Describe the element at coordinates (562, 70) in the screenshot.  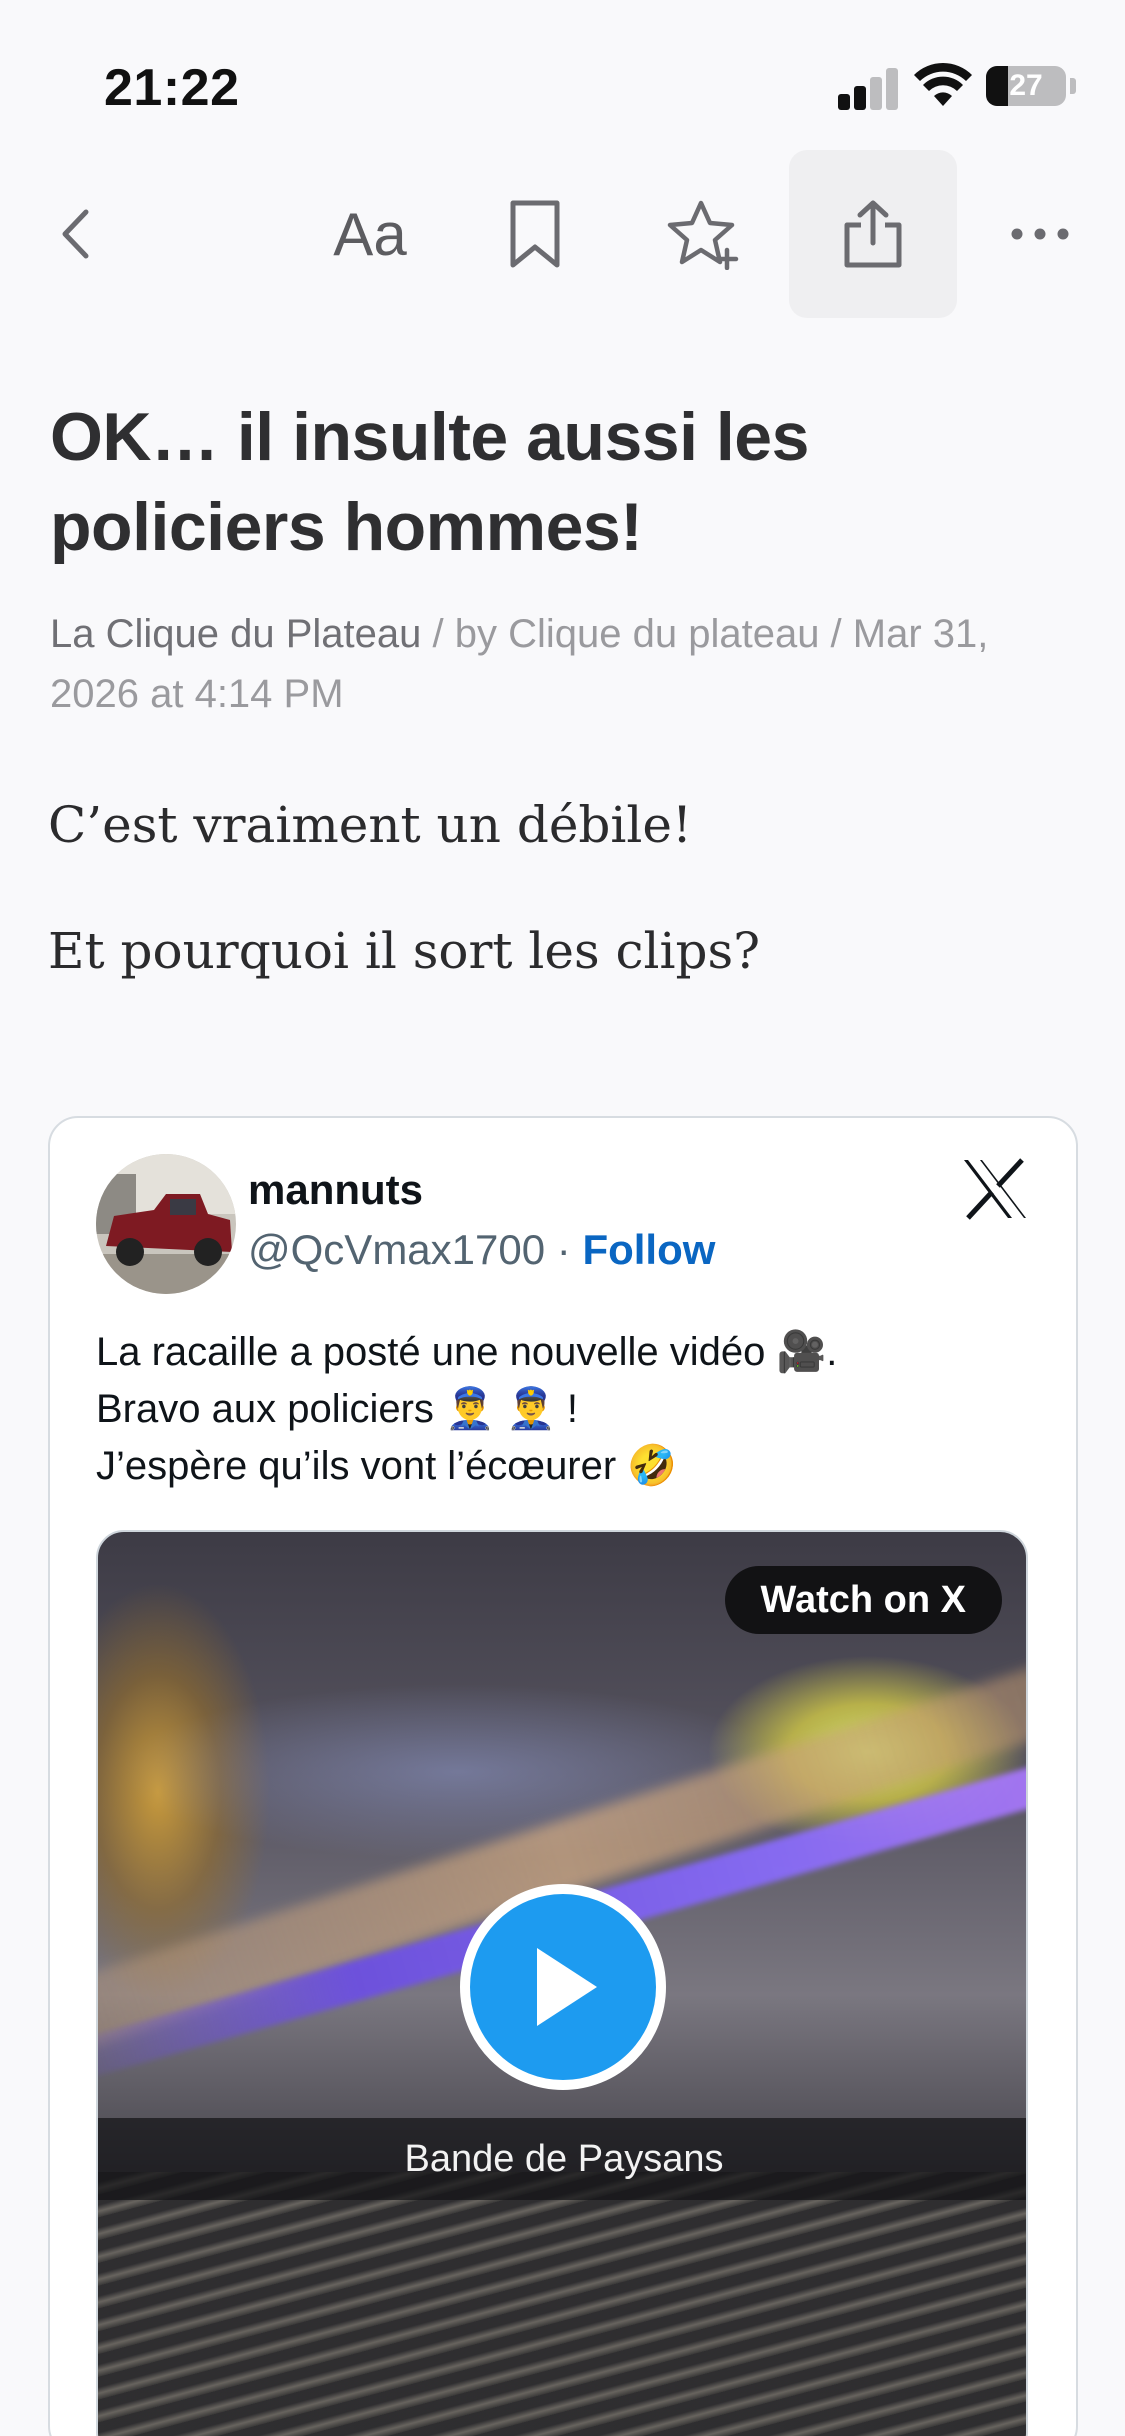
I see `status-bar: 21:22 27` at that location.